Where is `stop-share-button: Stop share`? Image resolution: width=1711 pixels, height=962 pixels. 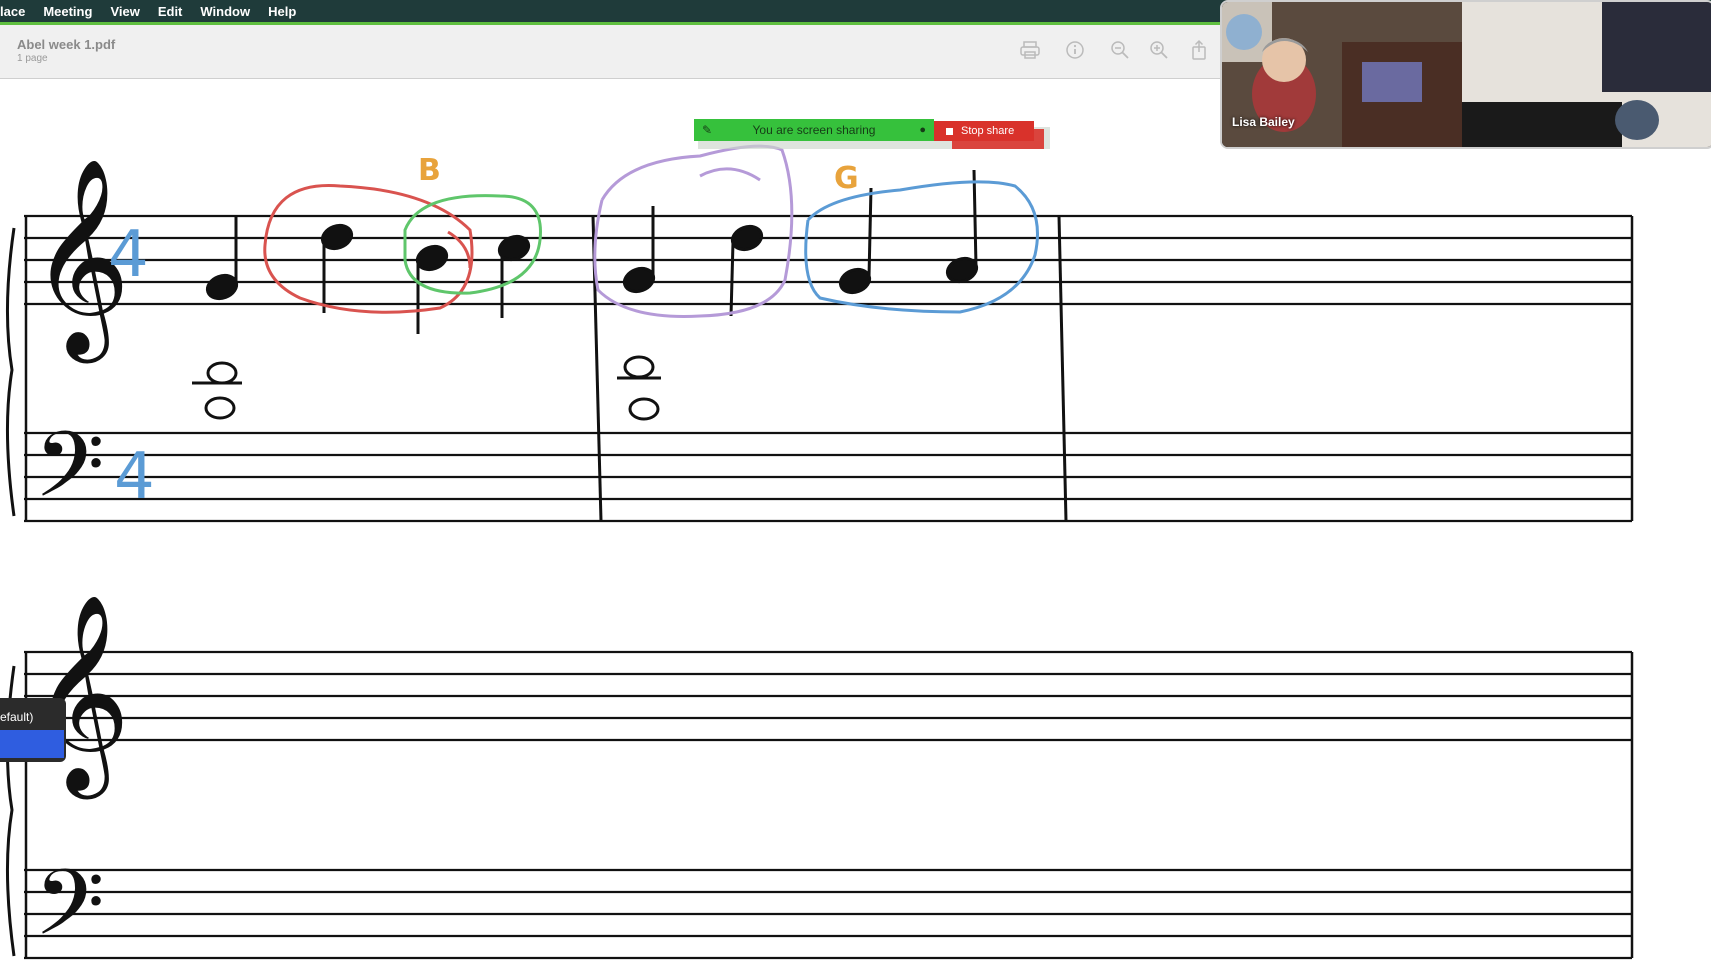
stop-share-button: Stop share is located at coordinates (984, 131).